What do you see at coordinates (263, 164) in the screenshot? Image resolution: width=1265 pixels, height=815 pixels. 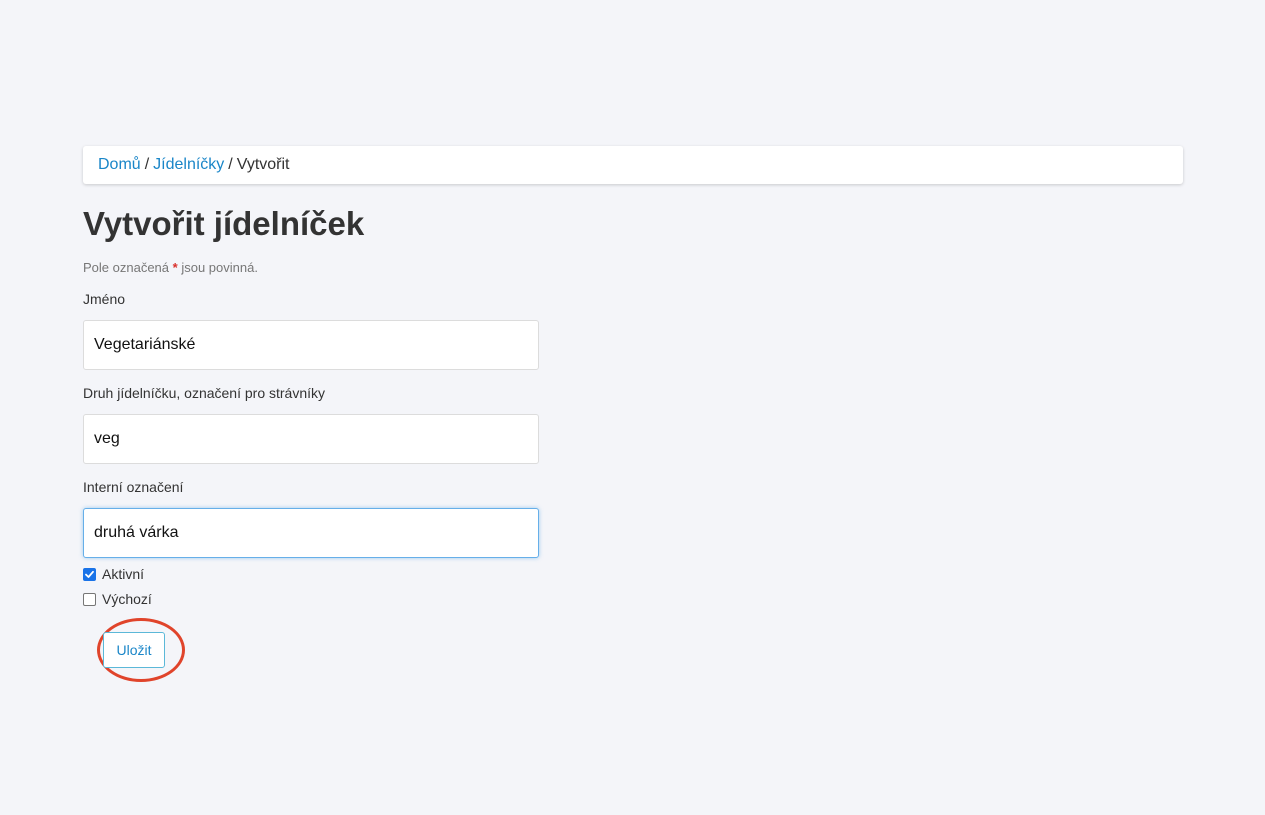 I see `breadcrumb-current: Vytvořit` at bounding box center [263, 164].